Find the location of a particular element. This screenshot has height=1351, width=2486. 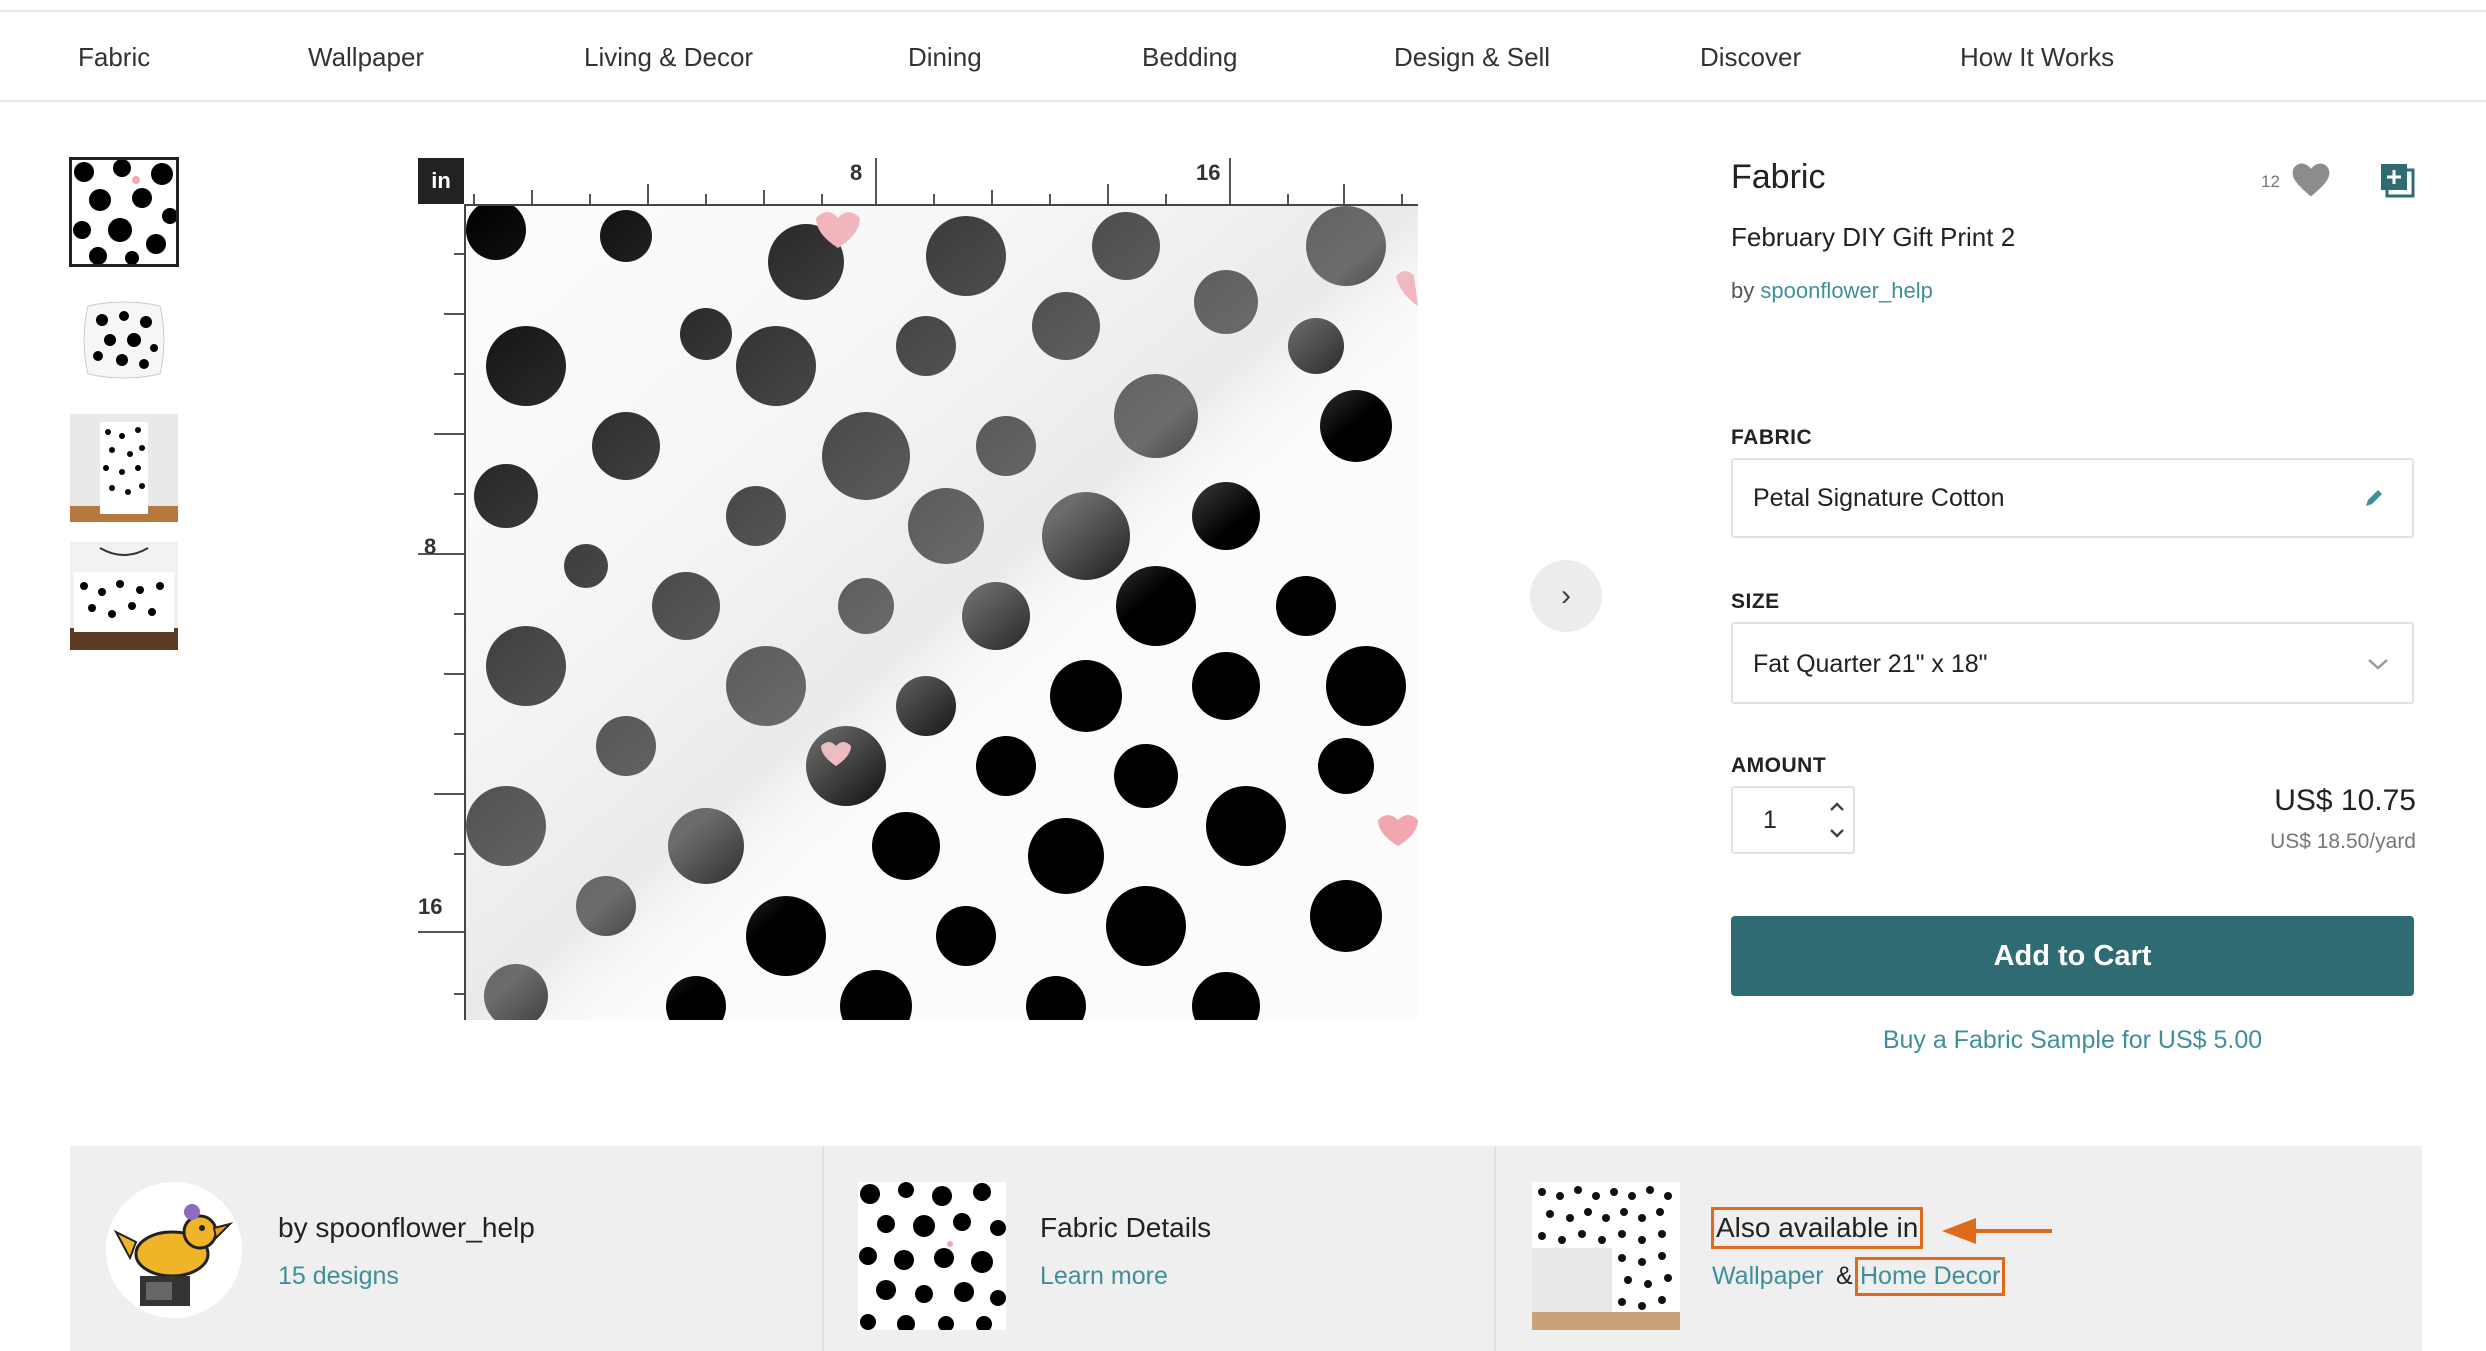

ruler-left-label-8: 8 is located at coordinates (430, 546).